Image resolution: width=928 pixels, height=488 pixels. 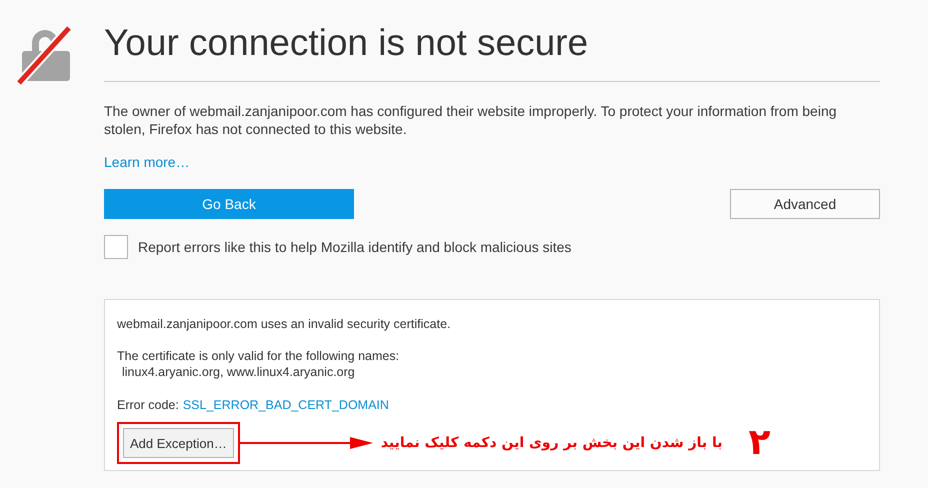 What do you see at coordinates (229, 204) in the screenshot?
I see `go-back-button: Go Back` at bounding box center [229, 204].